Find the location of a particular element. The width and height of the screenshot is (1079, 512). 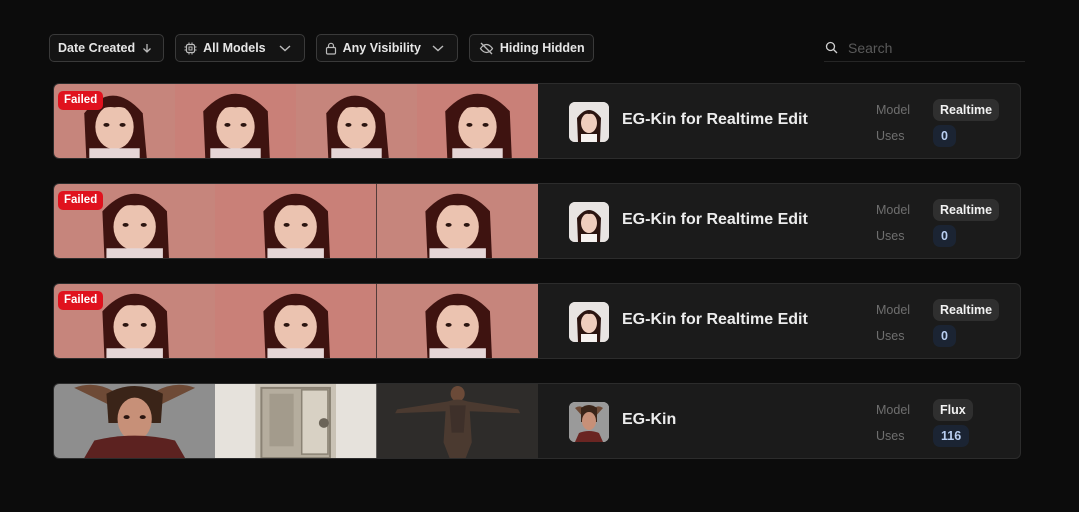

arrow-down-icon is located at coordinates (147, 48).